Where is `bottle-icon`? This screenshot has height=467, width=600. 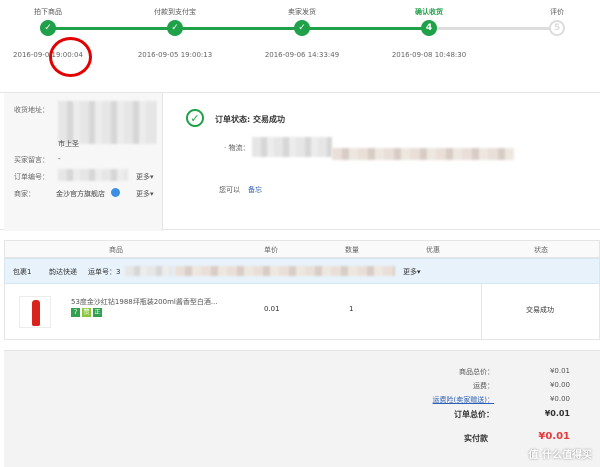 bottle-icon is located at coordinates (36, 313).